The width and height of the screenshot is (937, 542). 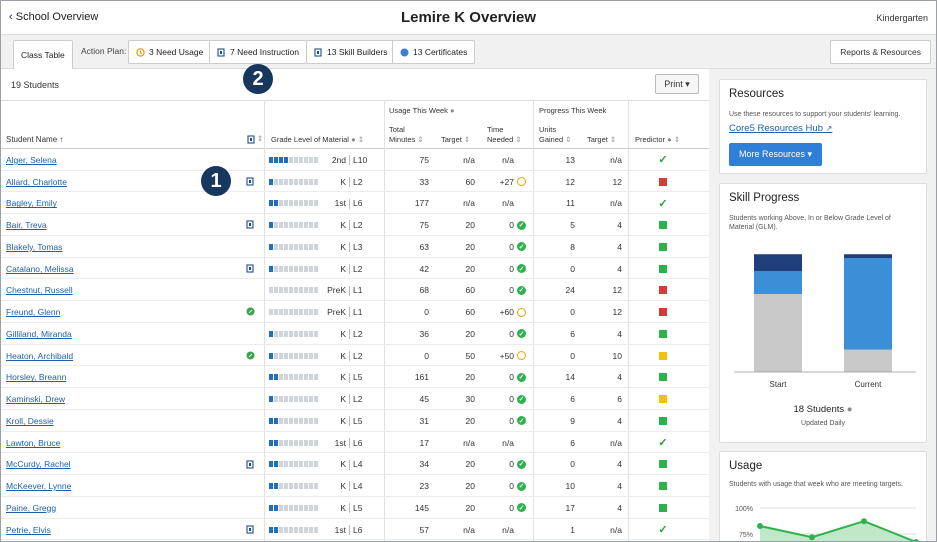 What do you see at coordinates (601, 140) in the screenshot?
I see `col-target-progress: Target ⇕` at bounding box center [601, 140].